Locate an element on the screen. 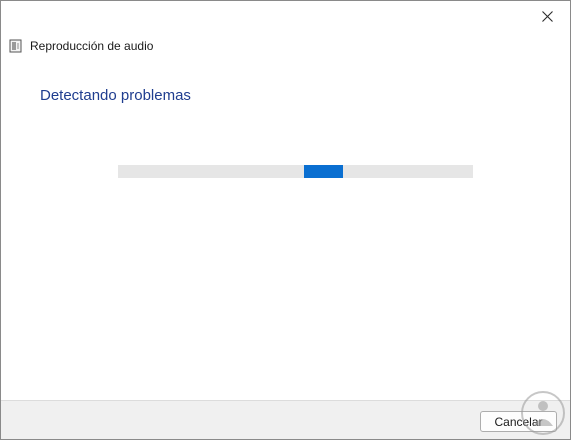 This screenshot has width=571, height=440. page-heading: Detectando problemas is located at coordinates (115, 95).